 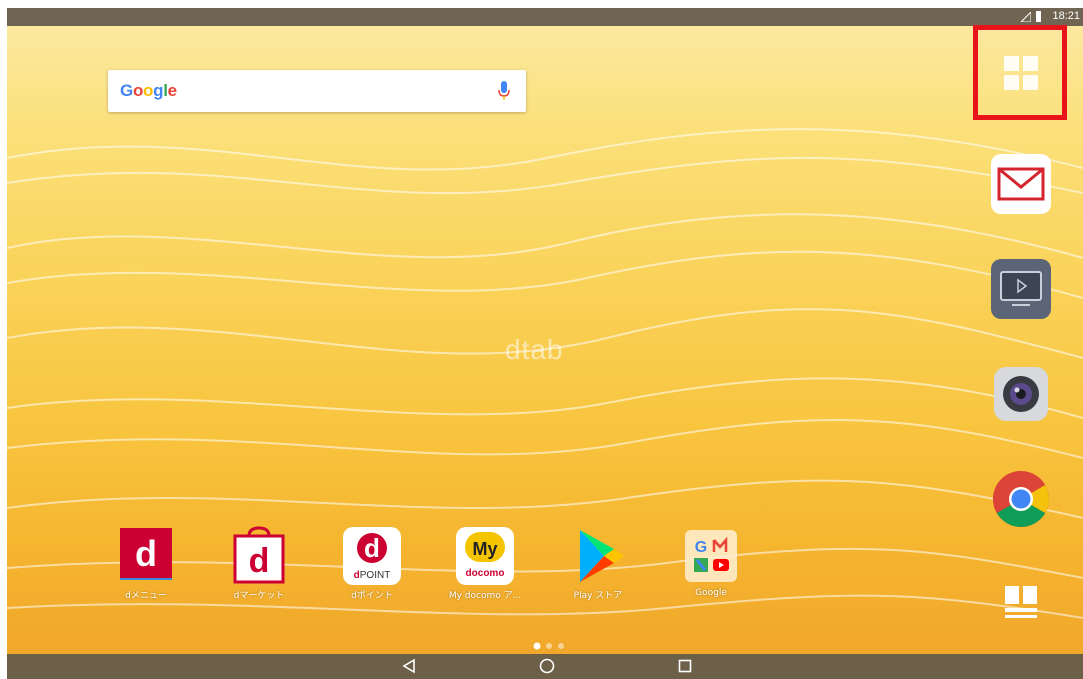 What do you see at coordinates (545, 17) in the screenshot?
I see `status-bar: 18:21` at bounding box center [545, 17].